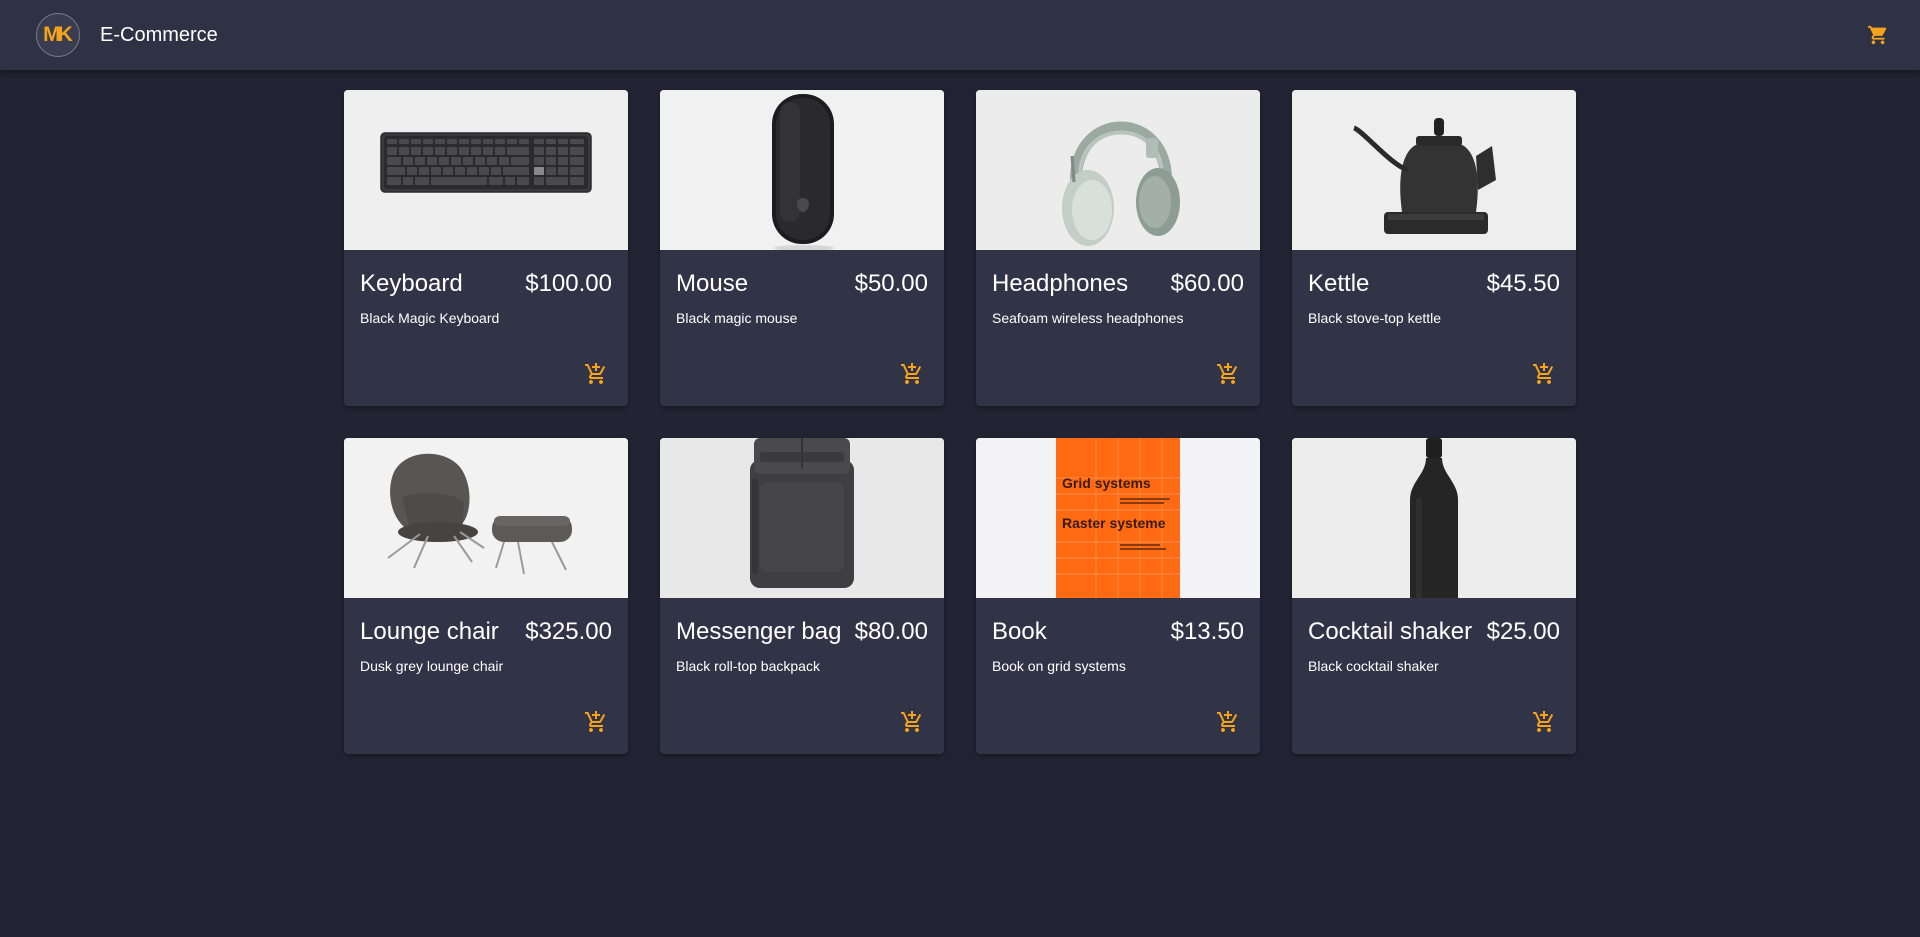 This screenshot has width=1920, height=937. I want to click on kettle-image, so click(1434, 170).